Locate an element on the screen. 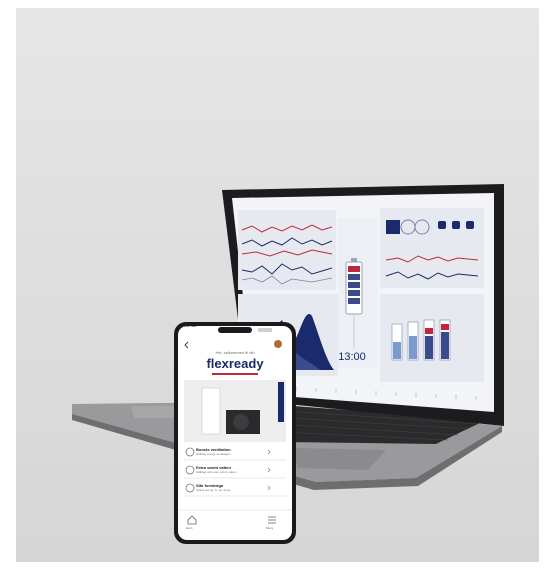 Image resolution: width=554 pixels, height=580 pixels. indoor-unit is located at coordinates (211, 411).